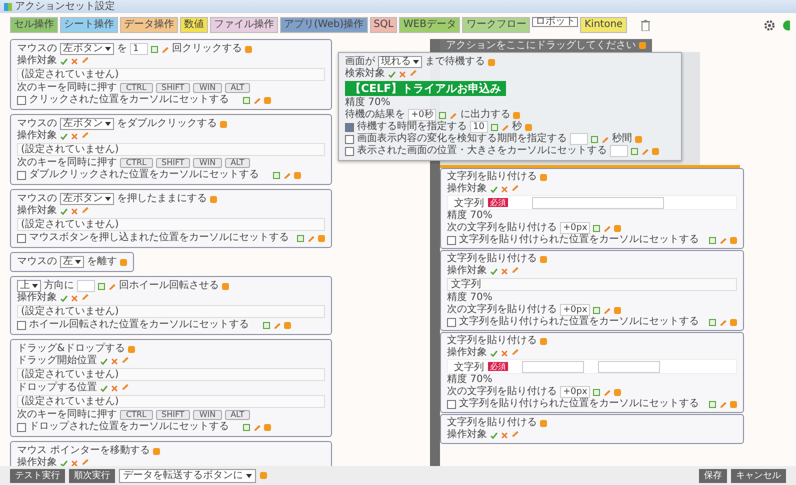  What do you see at coordinates (244, 25) in the screenshot?
I see `tab: ファイル操作` at bounding box center [244, 25].